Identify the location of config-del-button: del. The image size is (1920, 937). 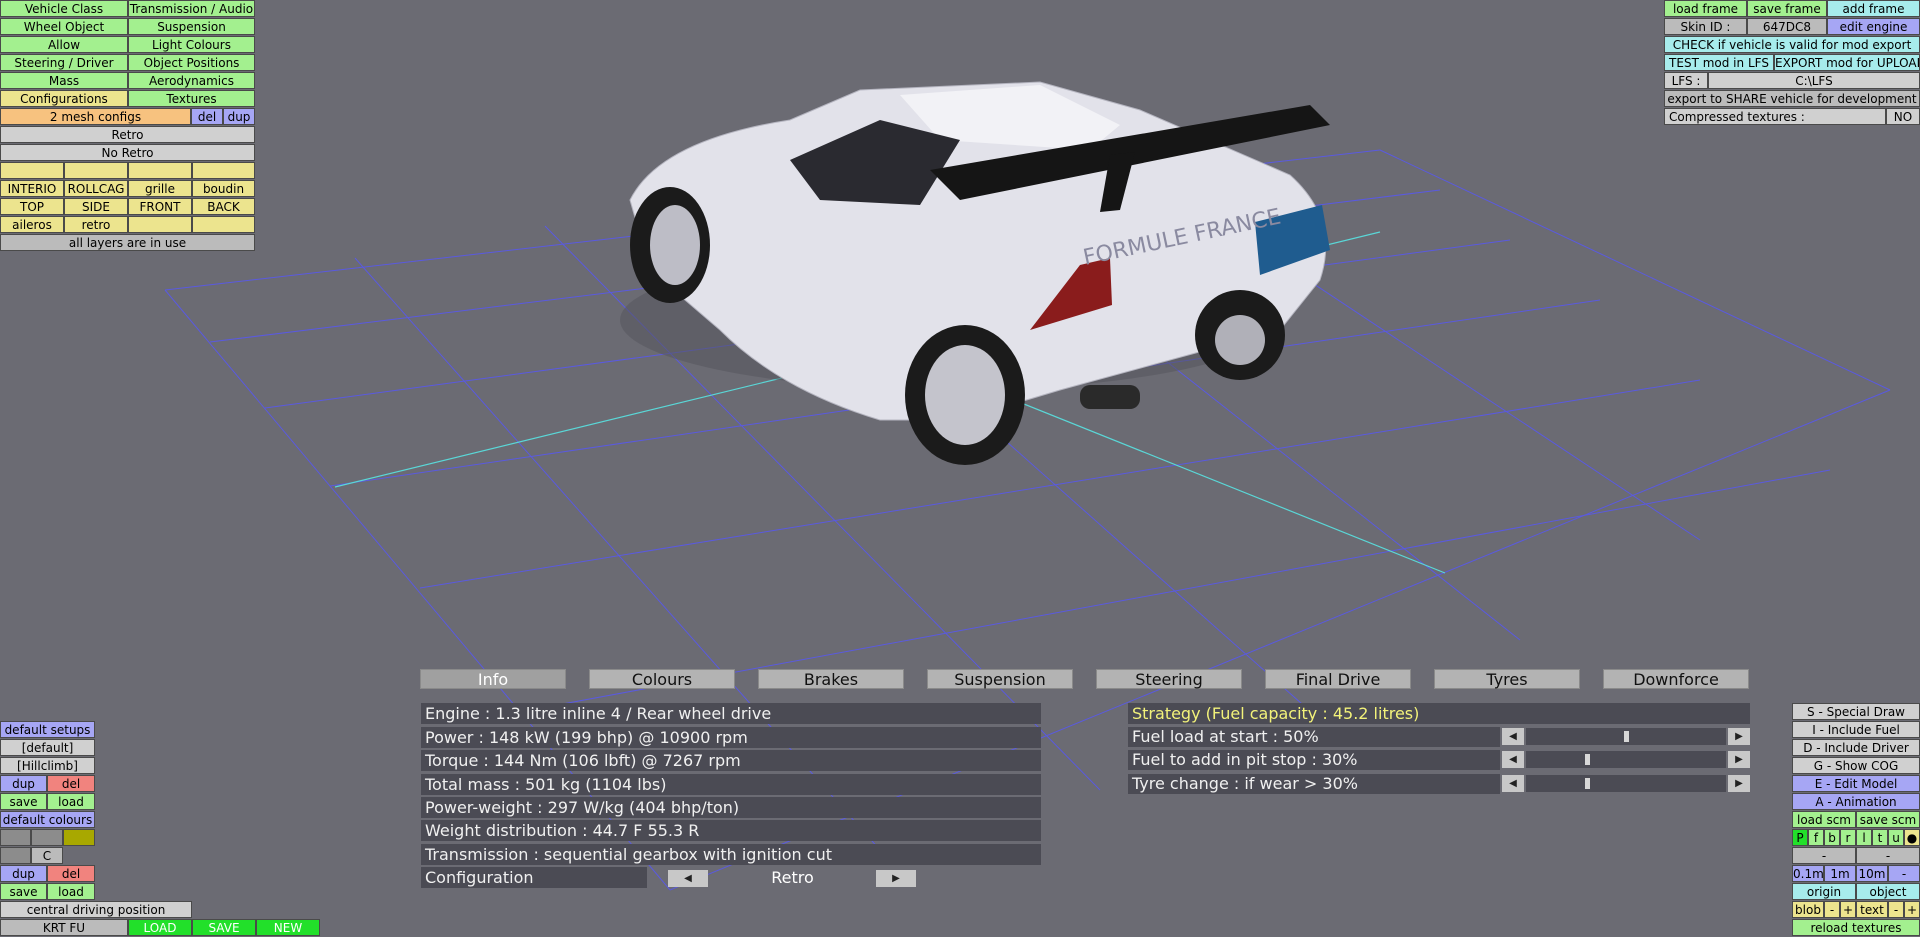
(207, 116).